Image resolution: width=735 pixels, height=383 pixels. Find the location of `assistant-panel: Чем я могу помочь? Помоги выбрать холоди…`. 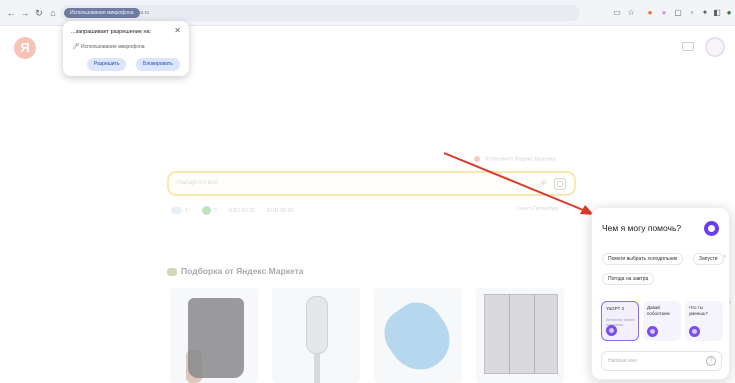

assistant-panel: Чем я могу помочь? Помоги выбрать холоди… is located at coordinates (660, 293).